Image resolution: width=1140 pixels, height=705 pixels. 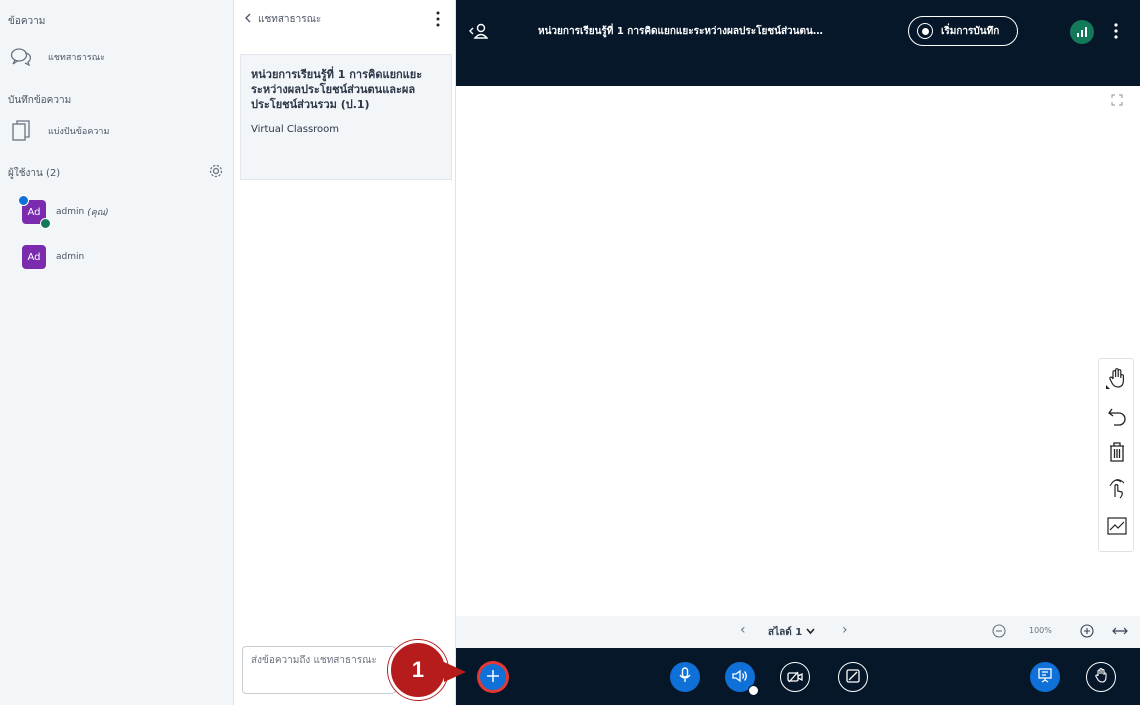 What do you see at coordinates (290, 19) in the screenshot?
I see `chat-title: แชทสาธารณะ` at bounding box center [290, 19].